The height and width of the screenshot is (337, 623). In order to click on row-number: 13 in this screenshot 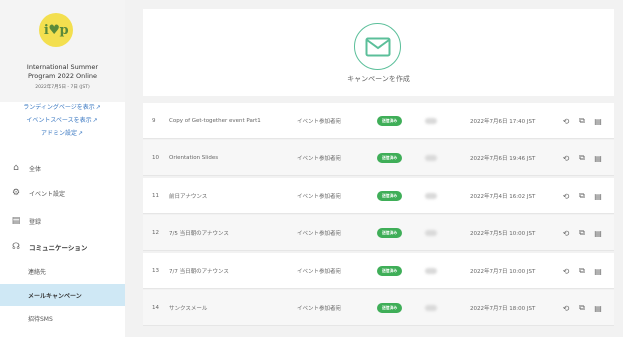, I will do `click(155, 271)`.